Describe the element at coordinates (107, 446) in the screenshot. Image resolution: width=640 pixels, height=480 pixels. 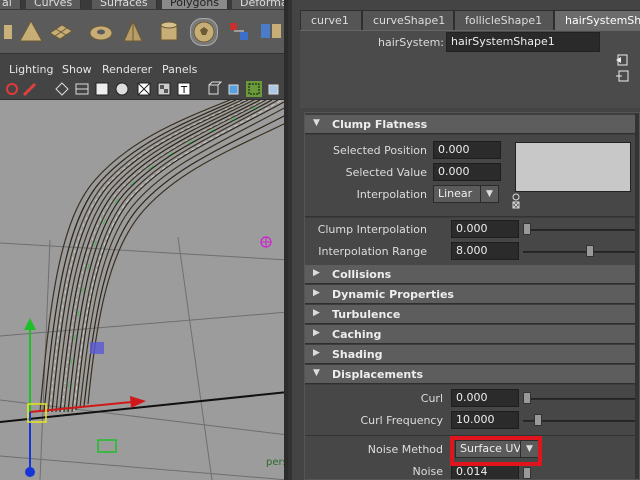
I see `ground-marker-icon` at that location.